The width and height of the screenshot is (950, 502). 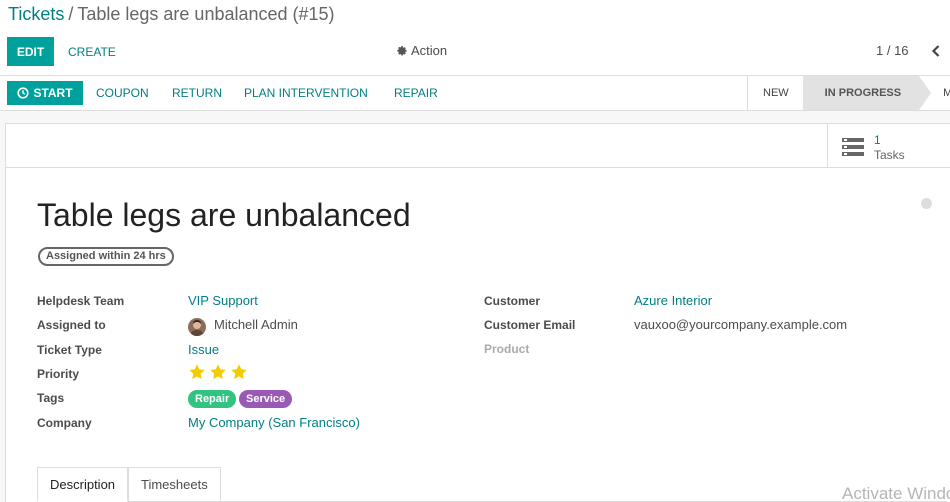 What do you see at coordinates (274, 422) in the screenshot?
I see `company-value: My Company (San Francisco)` at bounding box center [274, 422].